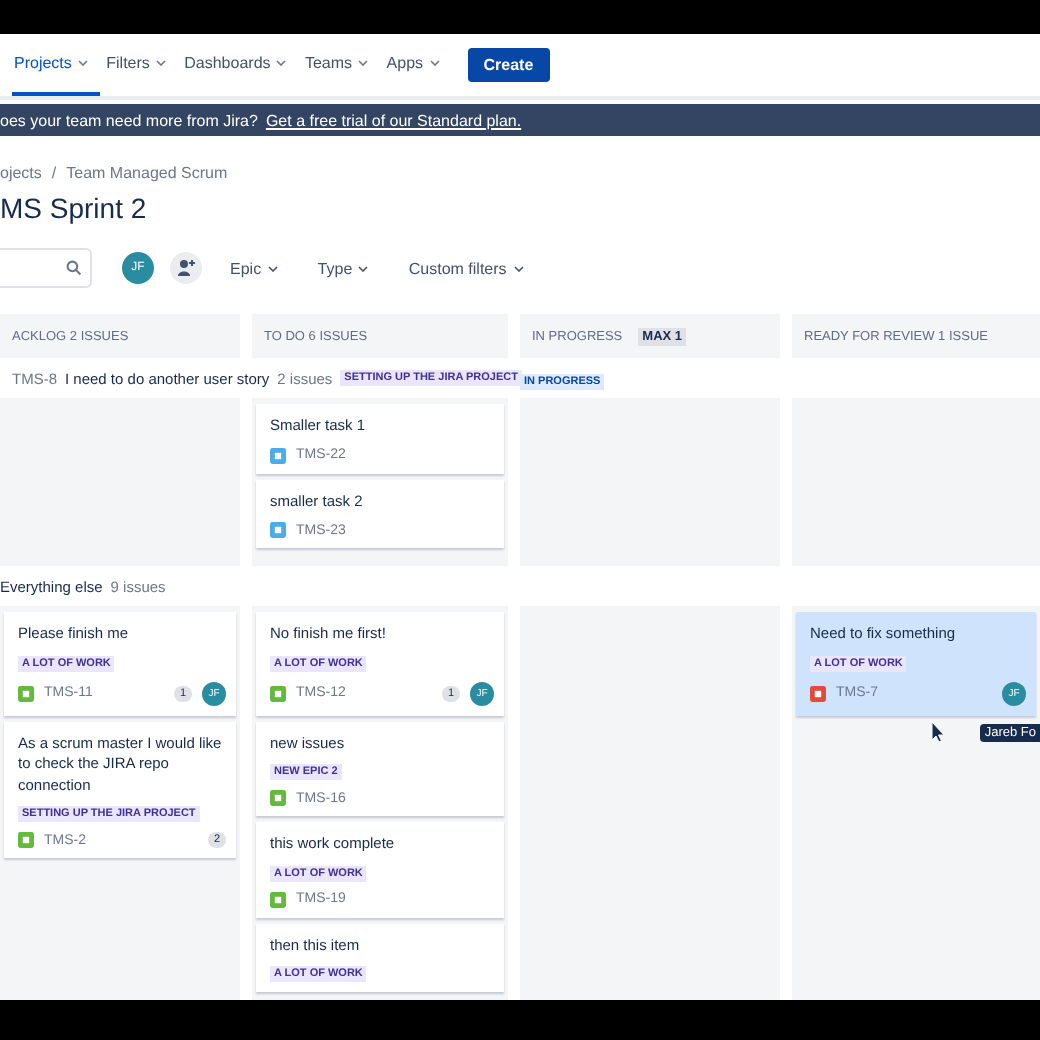  Describe the element at coordinates (465, 268) in the screenshot. I see `filter-dropdown: Custom filters` at that location.